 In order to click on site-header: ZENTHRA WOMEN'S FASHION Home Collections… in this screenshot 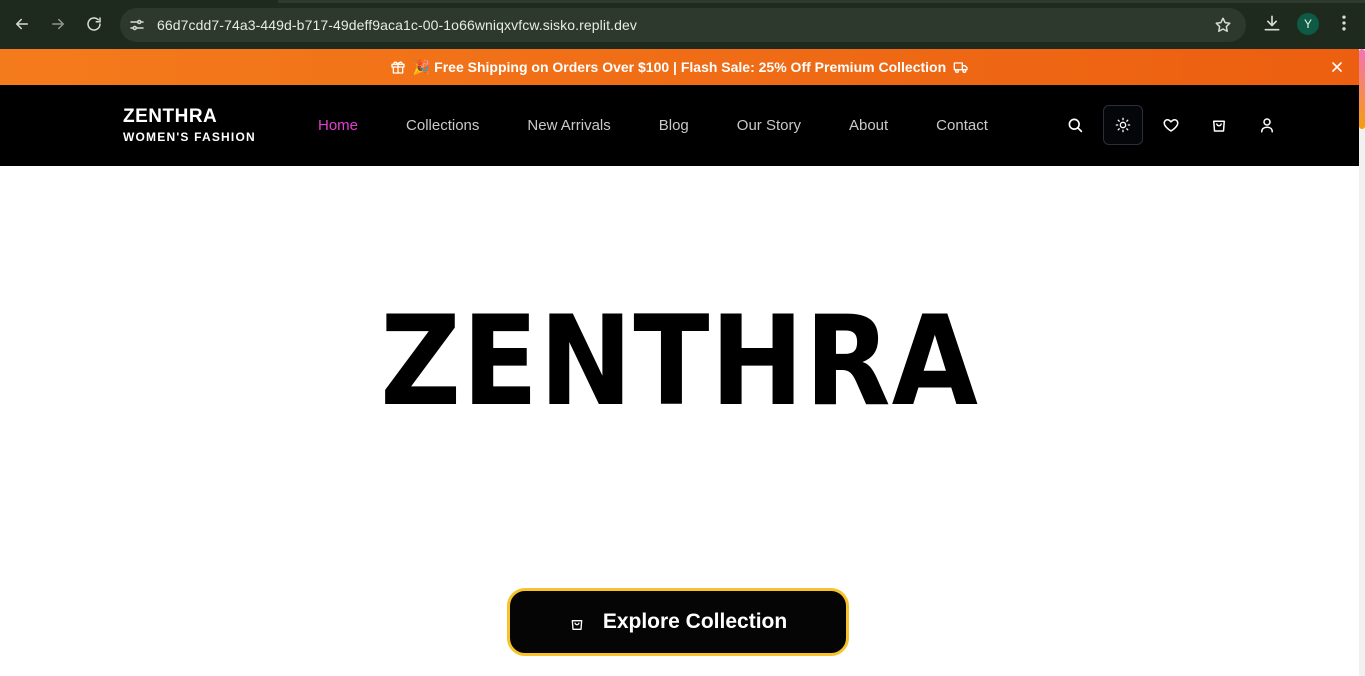, I will do `click(679, 125)`.